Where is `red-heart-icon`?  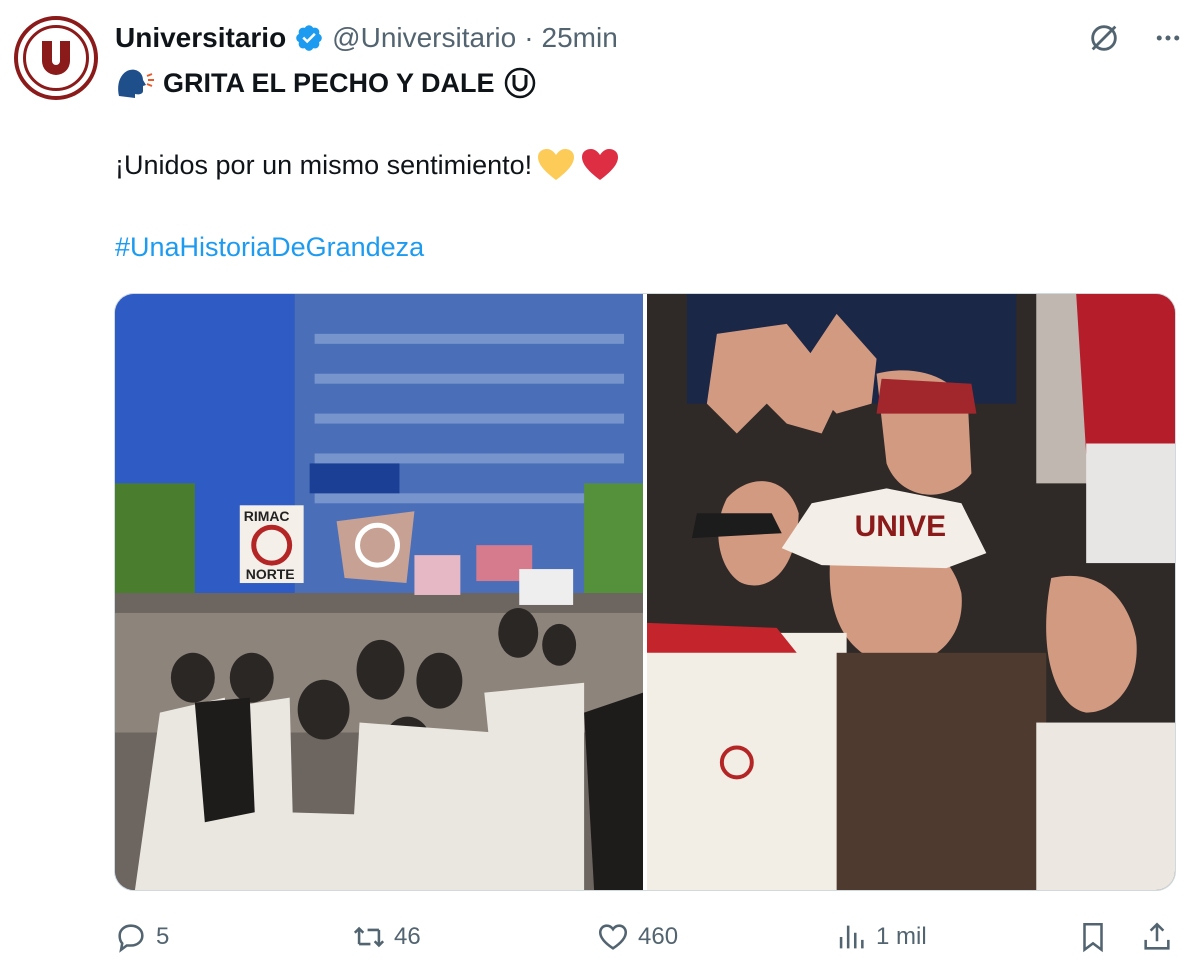
red-heart-icon is located at coordinates (600, 165).